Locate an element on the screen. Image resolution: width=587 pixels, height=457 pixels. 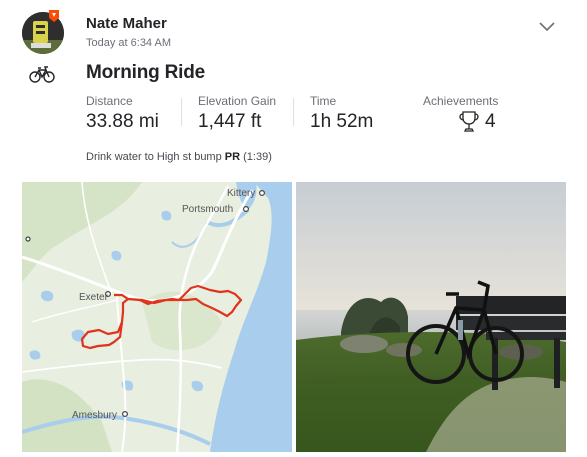
segment-name: Drink water to High st bump is located at coordinates (154, 157).